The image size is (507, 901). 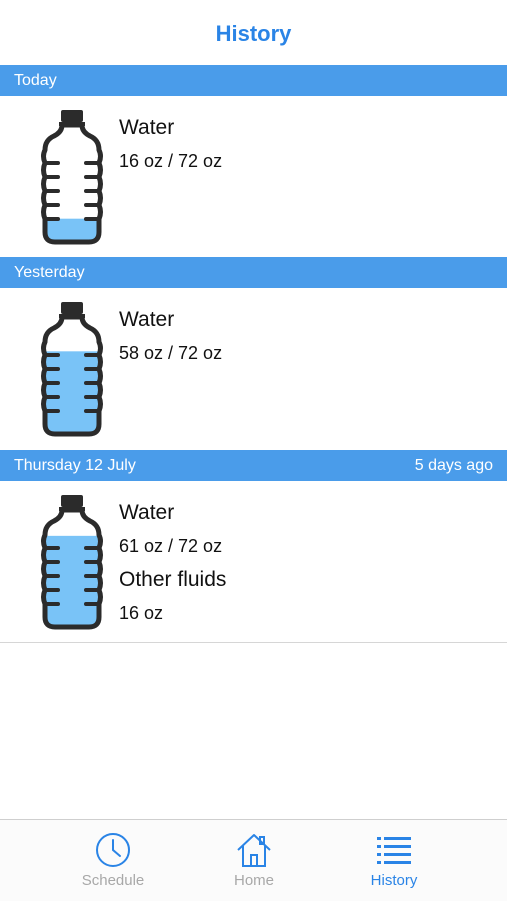 I want to click on entry-amount: 58 oz / 72 oz, so click(x=171, y=353).